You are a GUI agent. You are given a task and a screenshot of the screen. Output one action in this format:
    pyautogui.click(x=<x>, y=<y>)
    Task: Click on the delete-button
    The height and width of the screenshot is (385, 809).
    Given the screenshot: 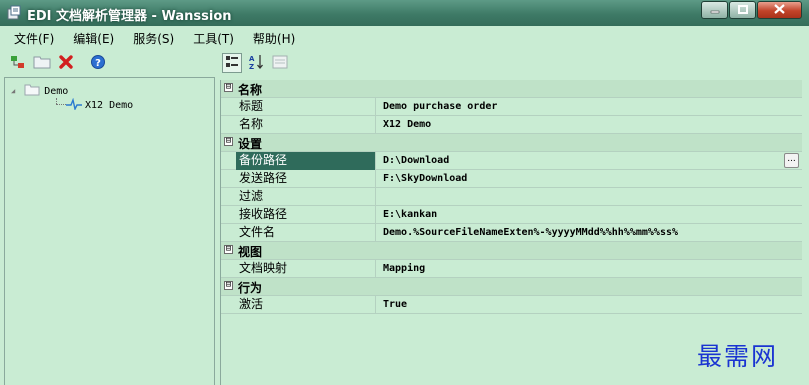 What is the action you would take?
    pyautogui.click(x=66, y=63)
    